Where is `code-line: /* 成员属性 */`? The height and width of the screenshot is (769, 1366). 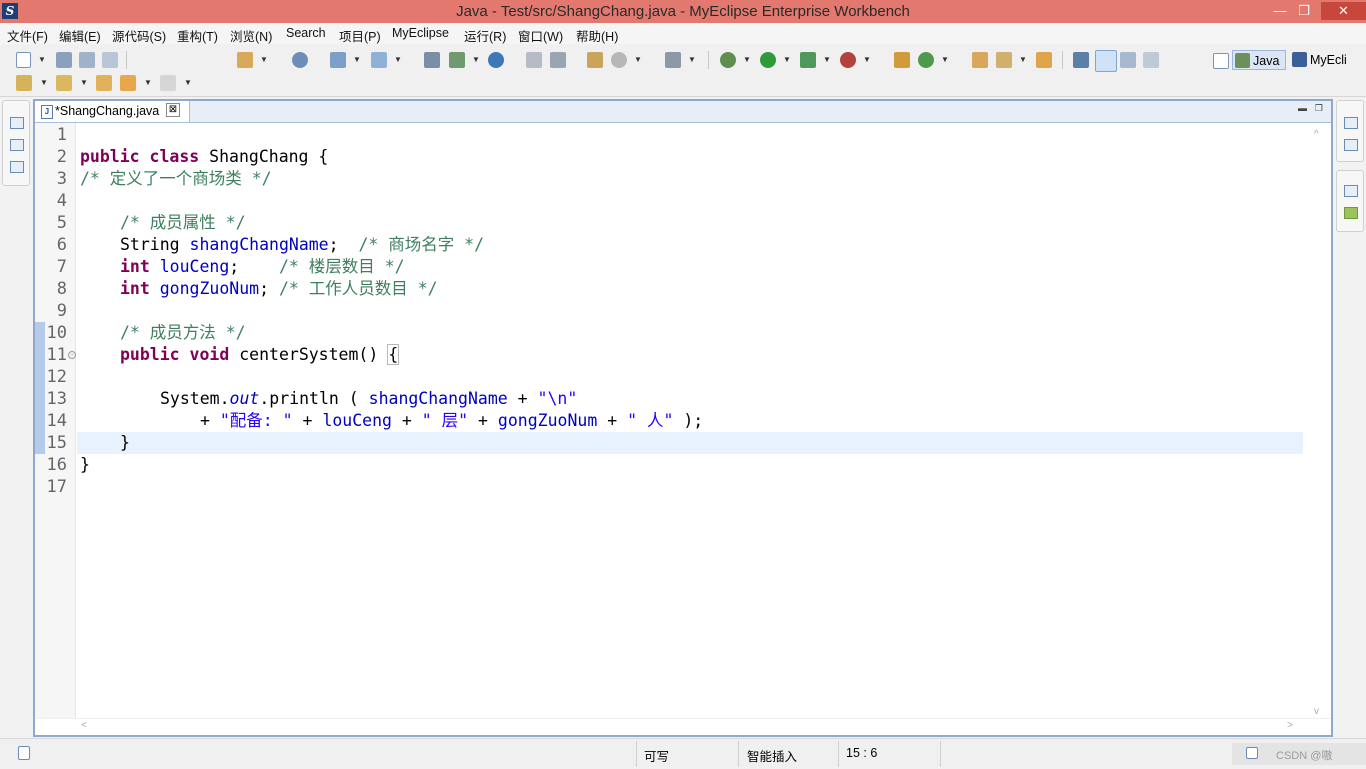 code-line: /* 成员属性 */ is located at coordinates (183, 222).